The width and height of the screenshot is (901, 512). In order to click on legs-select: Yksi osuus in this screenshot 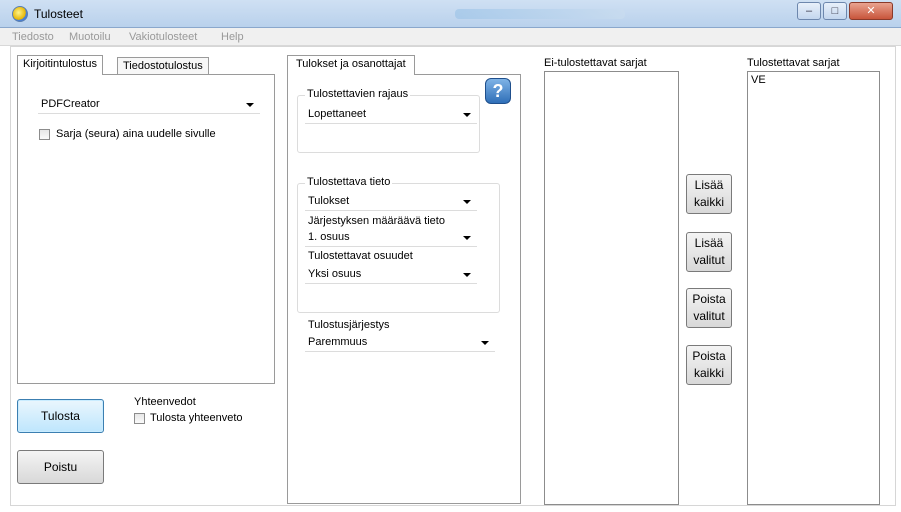, I will do `click(391, 275)`.